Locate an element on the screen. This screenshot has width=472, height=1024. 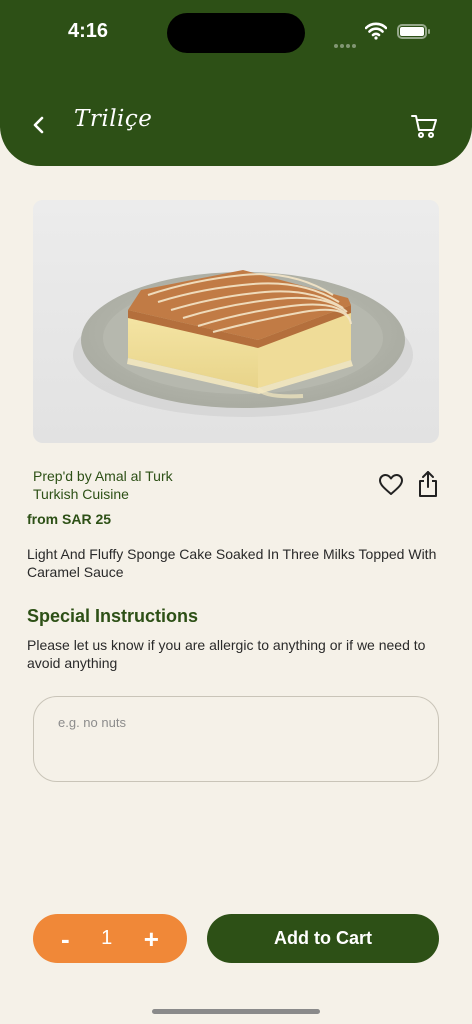
chevron-left-icon is located at coordinates (38, 125).